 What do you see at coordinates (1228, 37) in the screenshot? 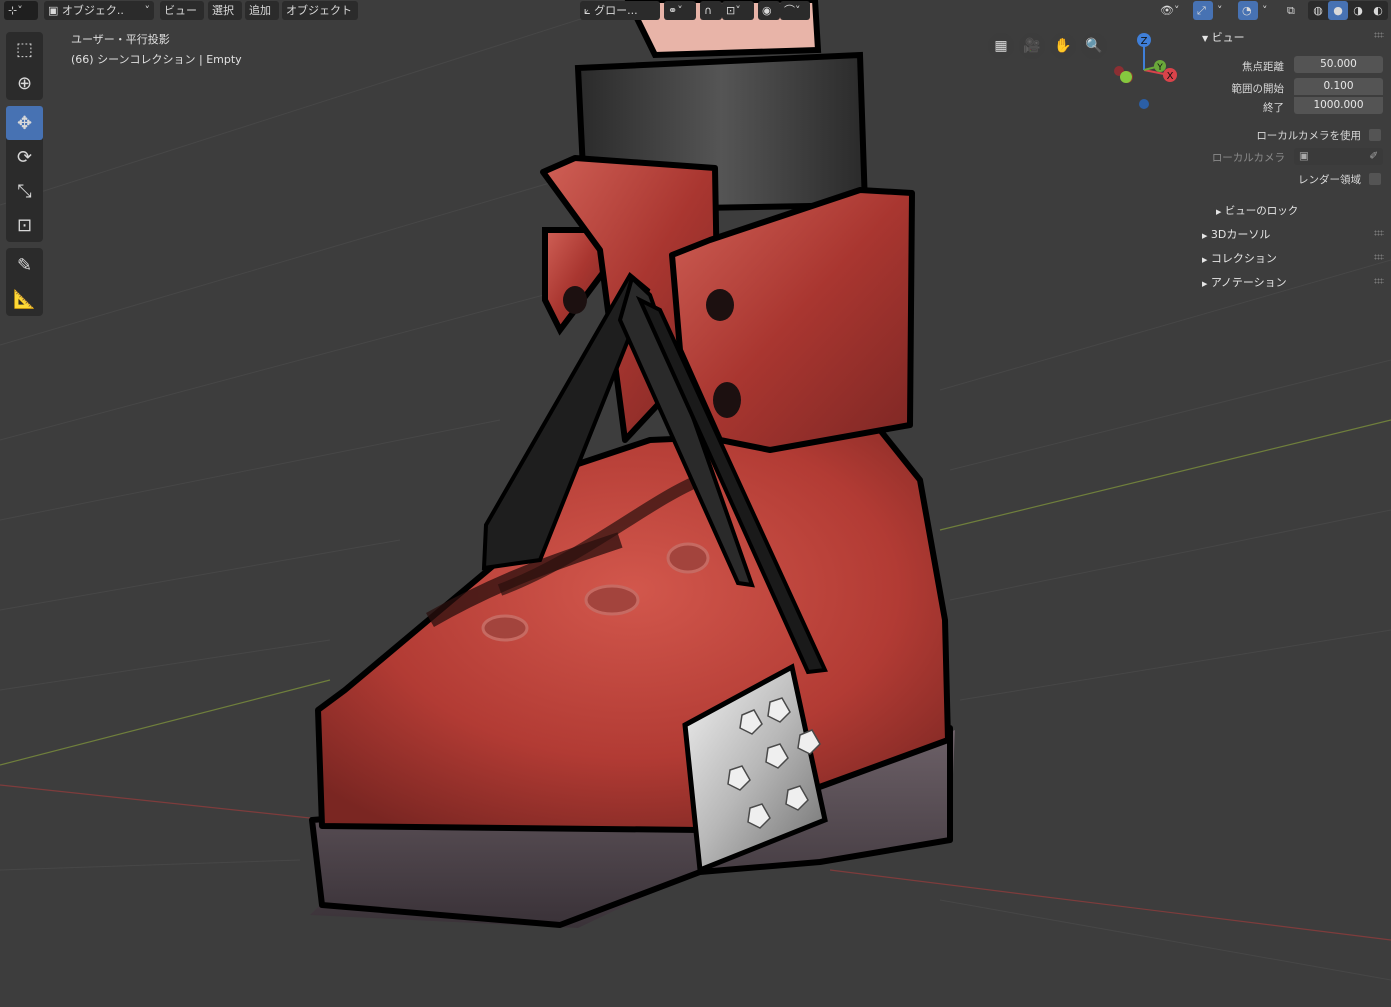
I see `view-panel-title: ビュー` at bounding box center [1228, 37].